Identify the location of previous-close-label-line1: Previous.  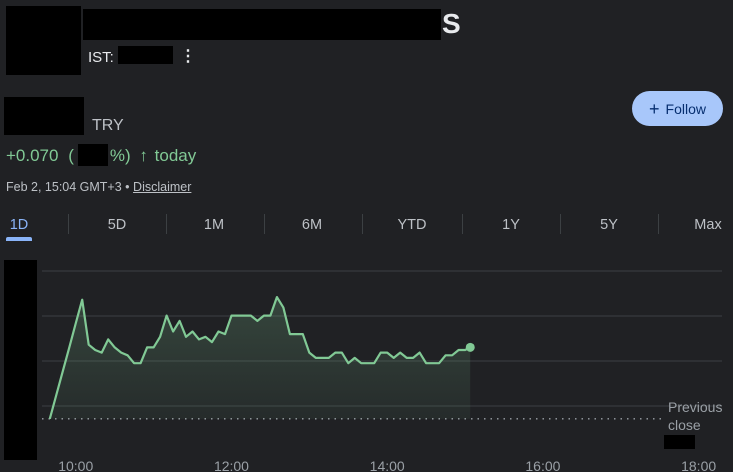
(695, 407).